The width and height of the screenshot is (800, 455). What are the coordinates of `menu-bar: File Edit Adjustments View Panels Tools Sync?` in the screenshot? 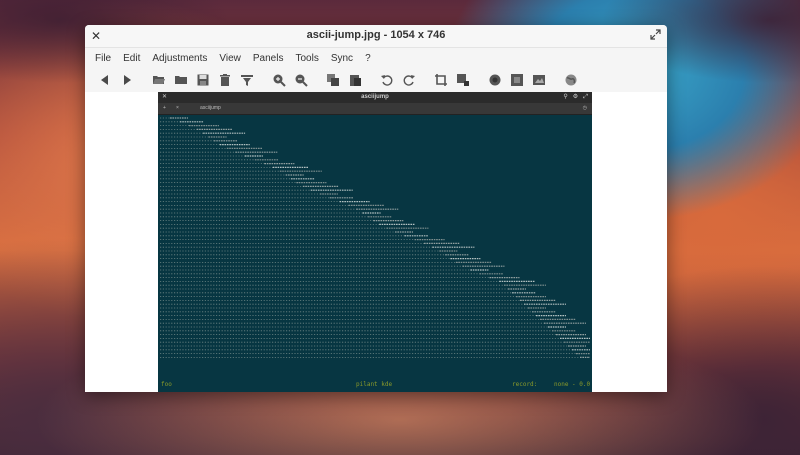 It's located at (376, 58).